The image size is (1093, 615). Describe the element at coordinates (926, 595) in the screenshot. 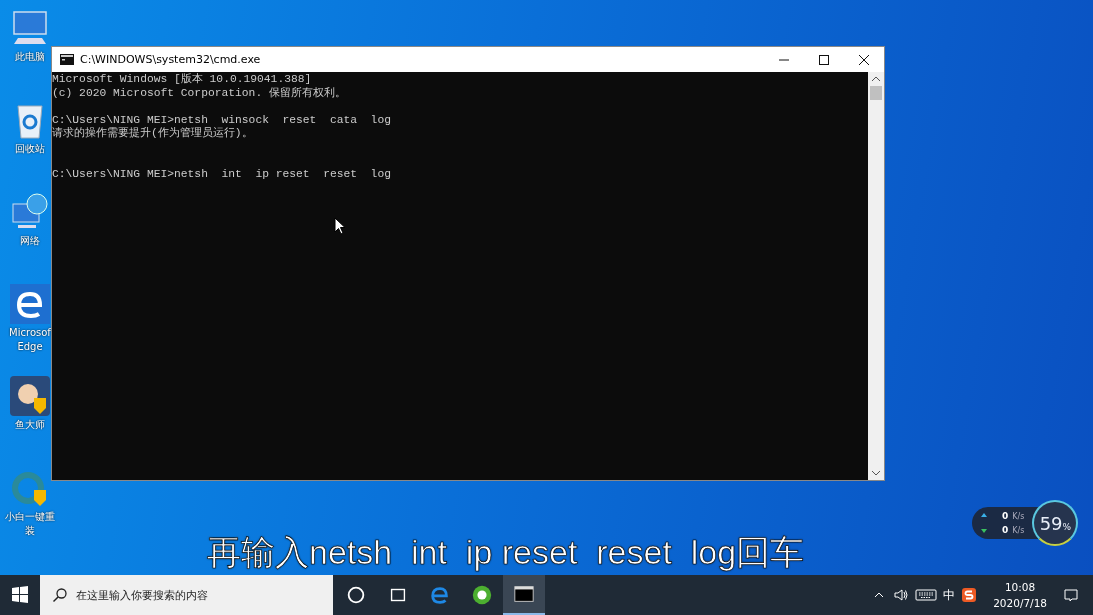

I see `keyboard-icon` at that location.